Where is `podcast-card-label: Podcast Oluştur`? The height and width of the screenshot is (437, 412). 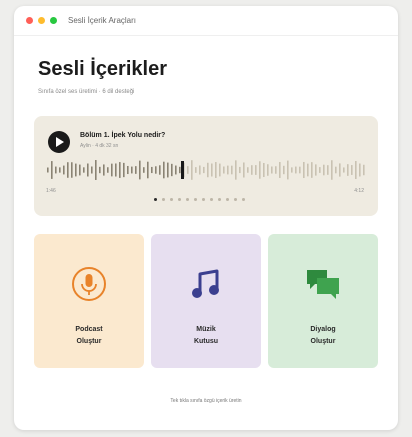
podcast-card-label: Podcast Oluştur is located at coordinates (89, 335).